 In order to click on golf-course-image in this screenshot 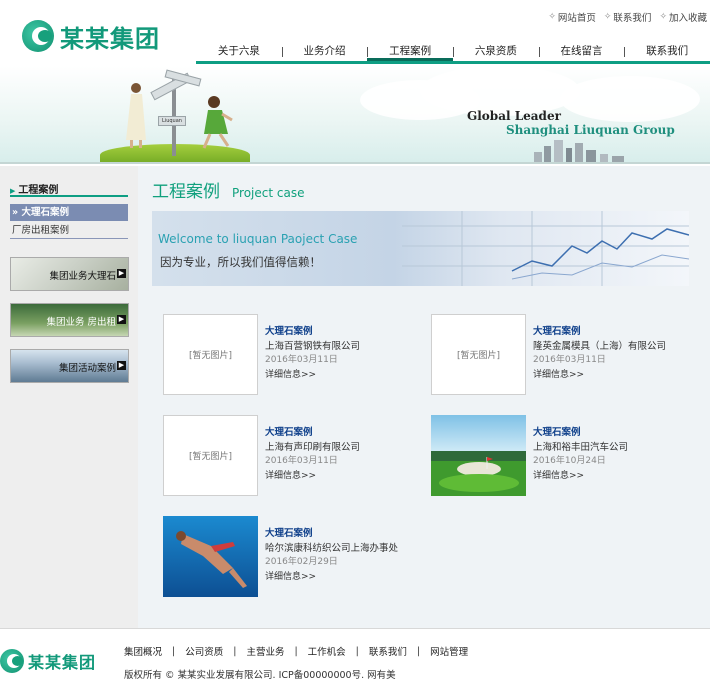, I will do `click(478, 455)`.